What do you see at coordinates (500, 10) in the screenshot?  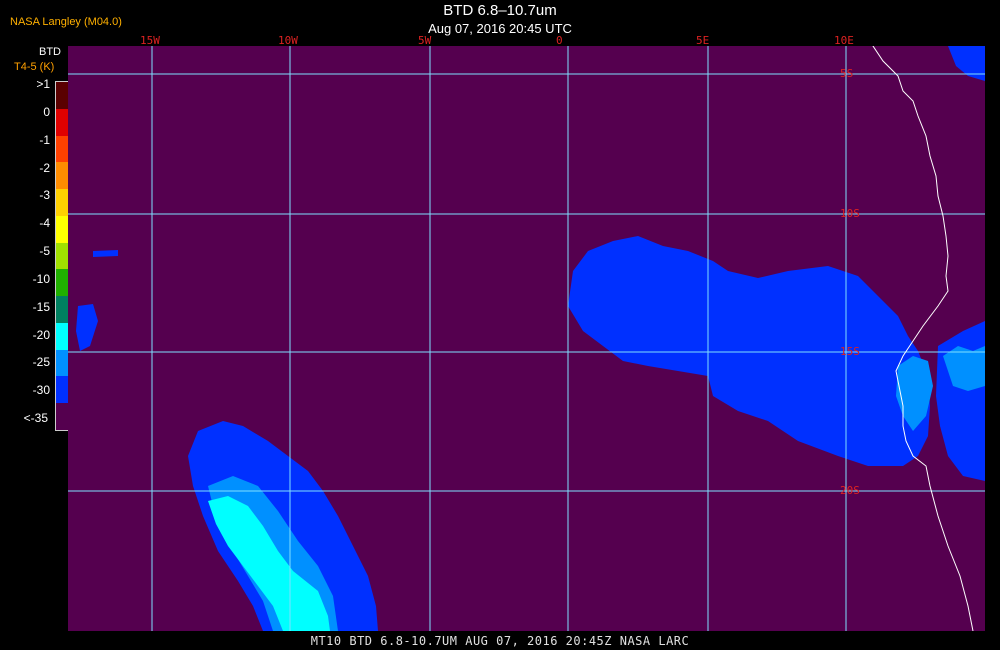 I see `image-title: BTD 6.8–10.7um` at bounding box center [500, 10].